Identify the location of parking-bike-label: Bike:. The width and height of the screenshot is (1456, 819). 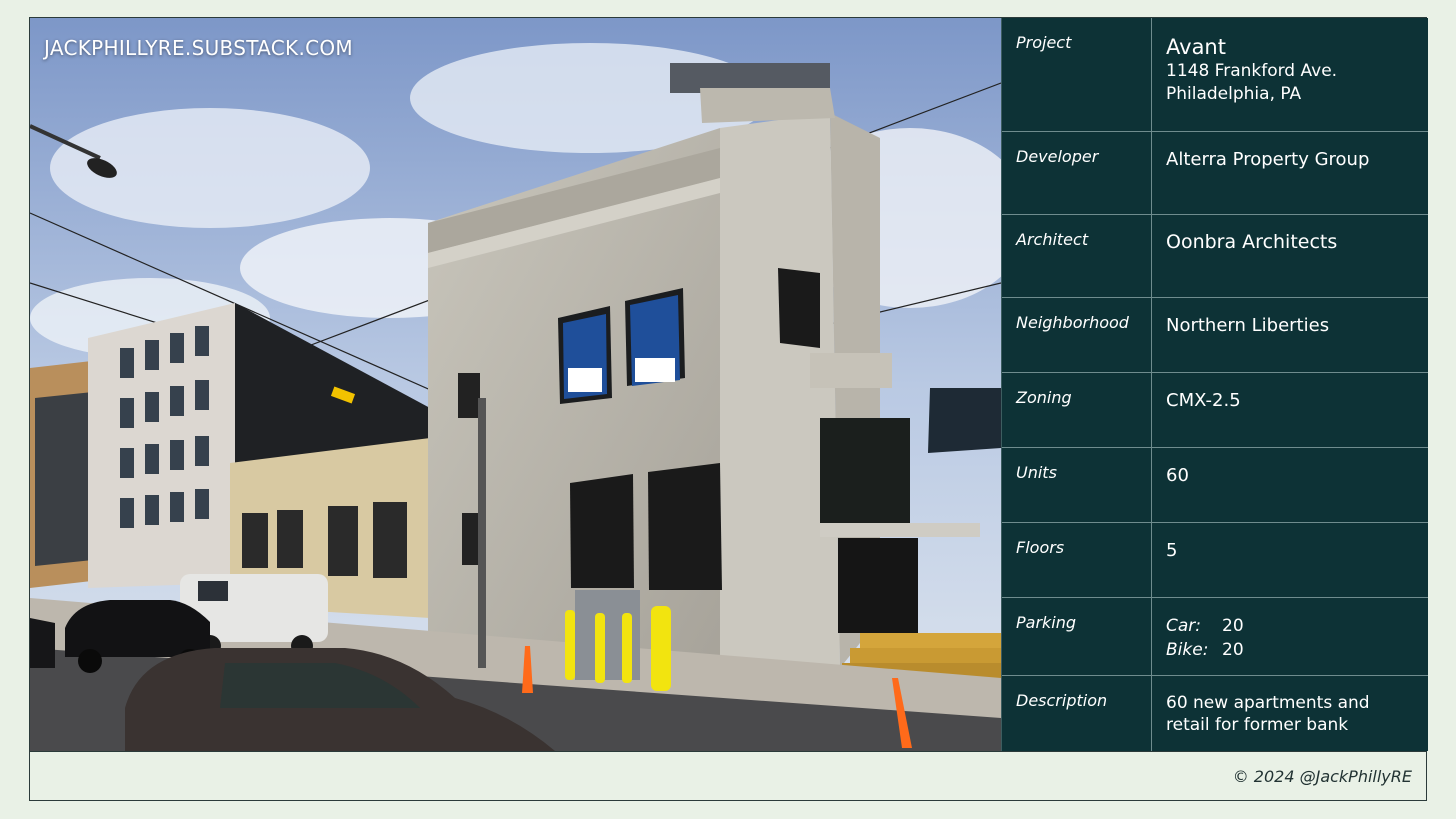
(1187, 650).